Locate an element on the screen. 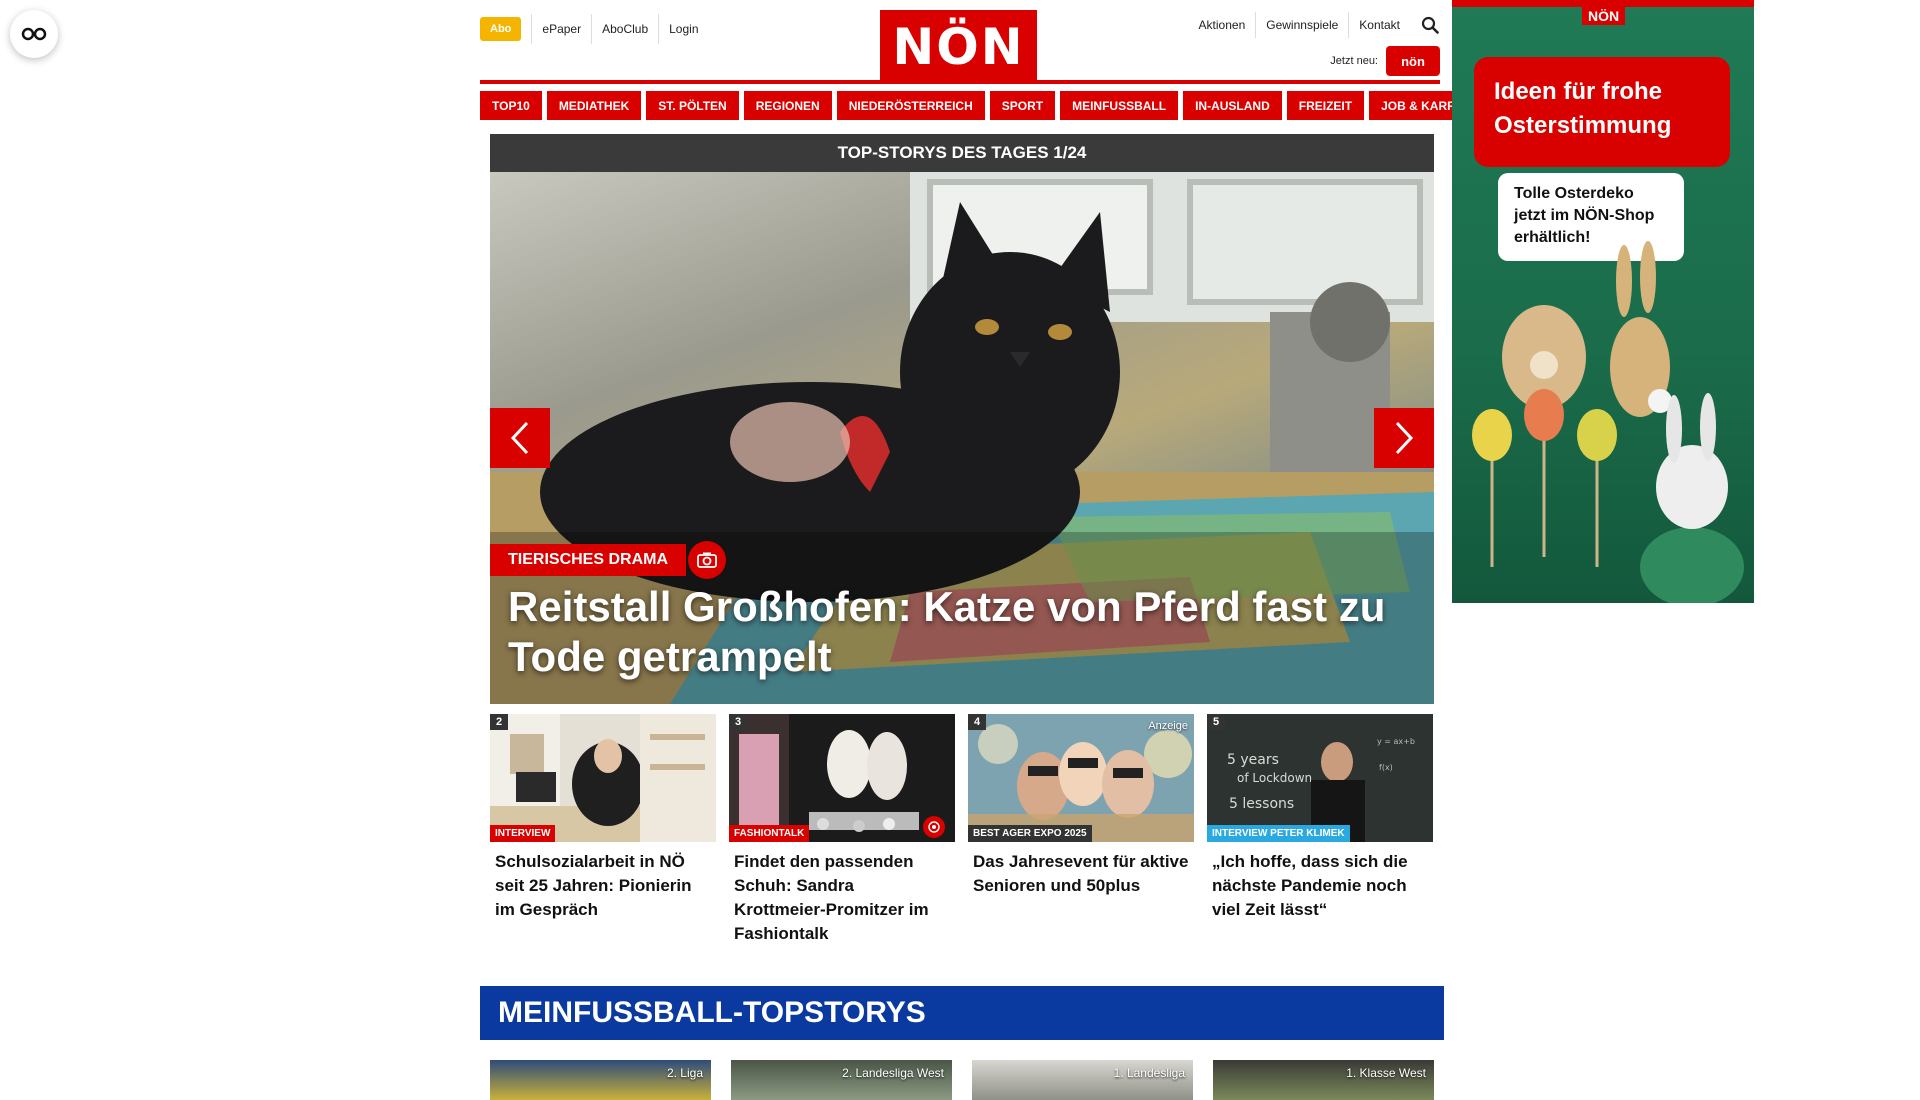  login-link: Login is located at coordinates (683, 29).